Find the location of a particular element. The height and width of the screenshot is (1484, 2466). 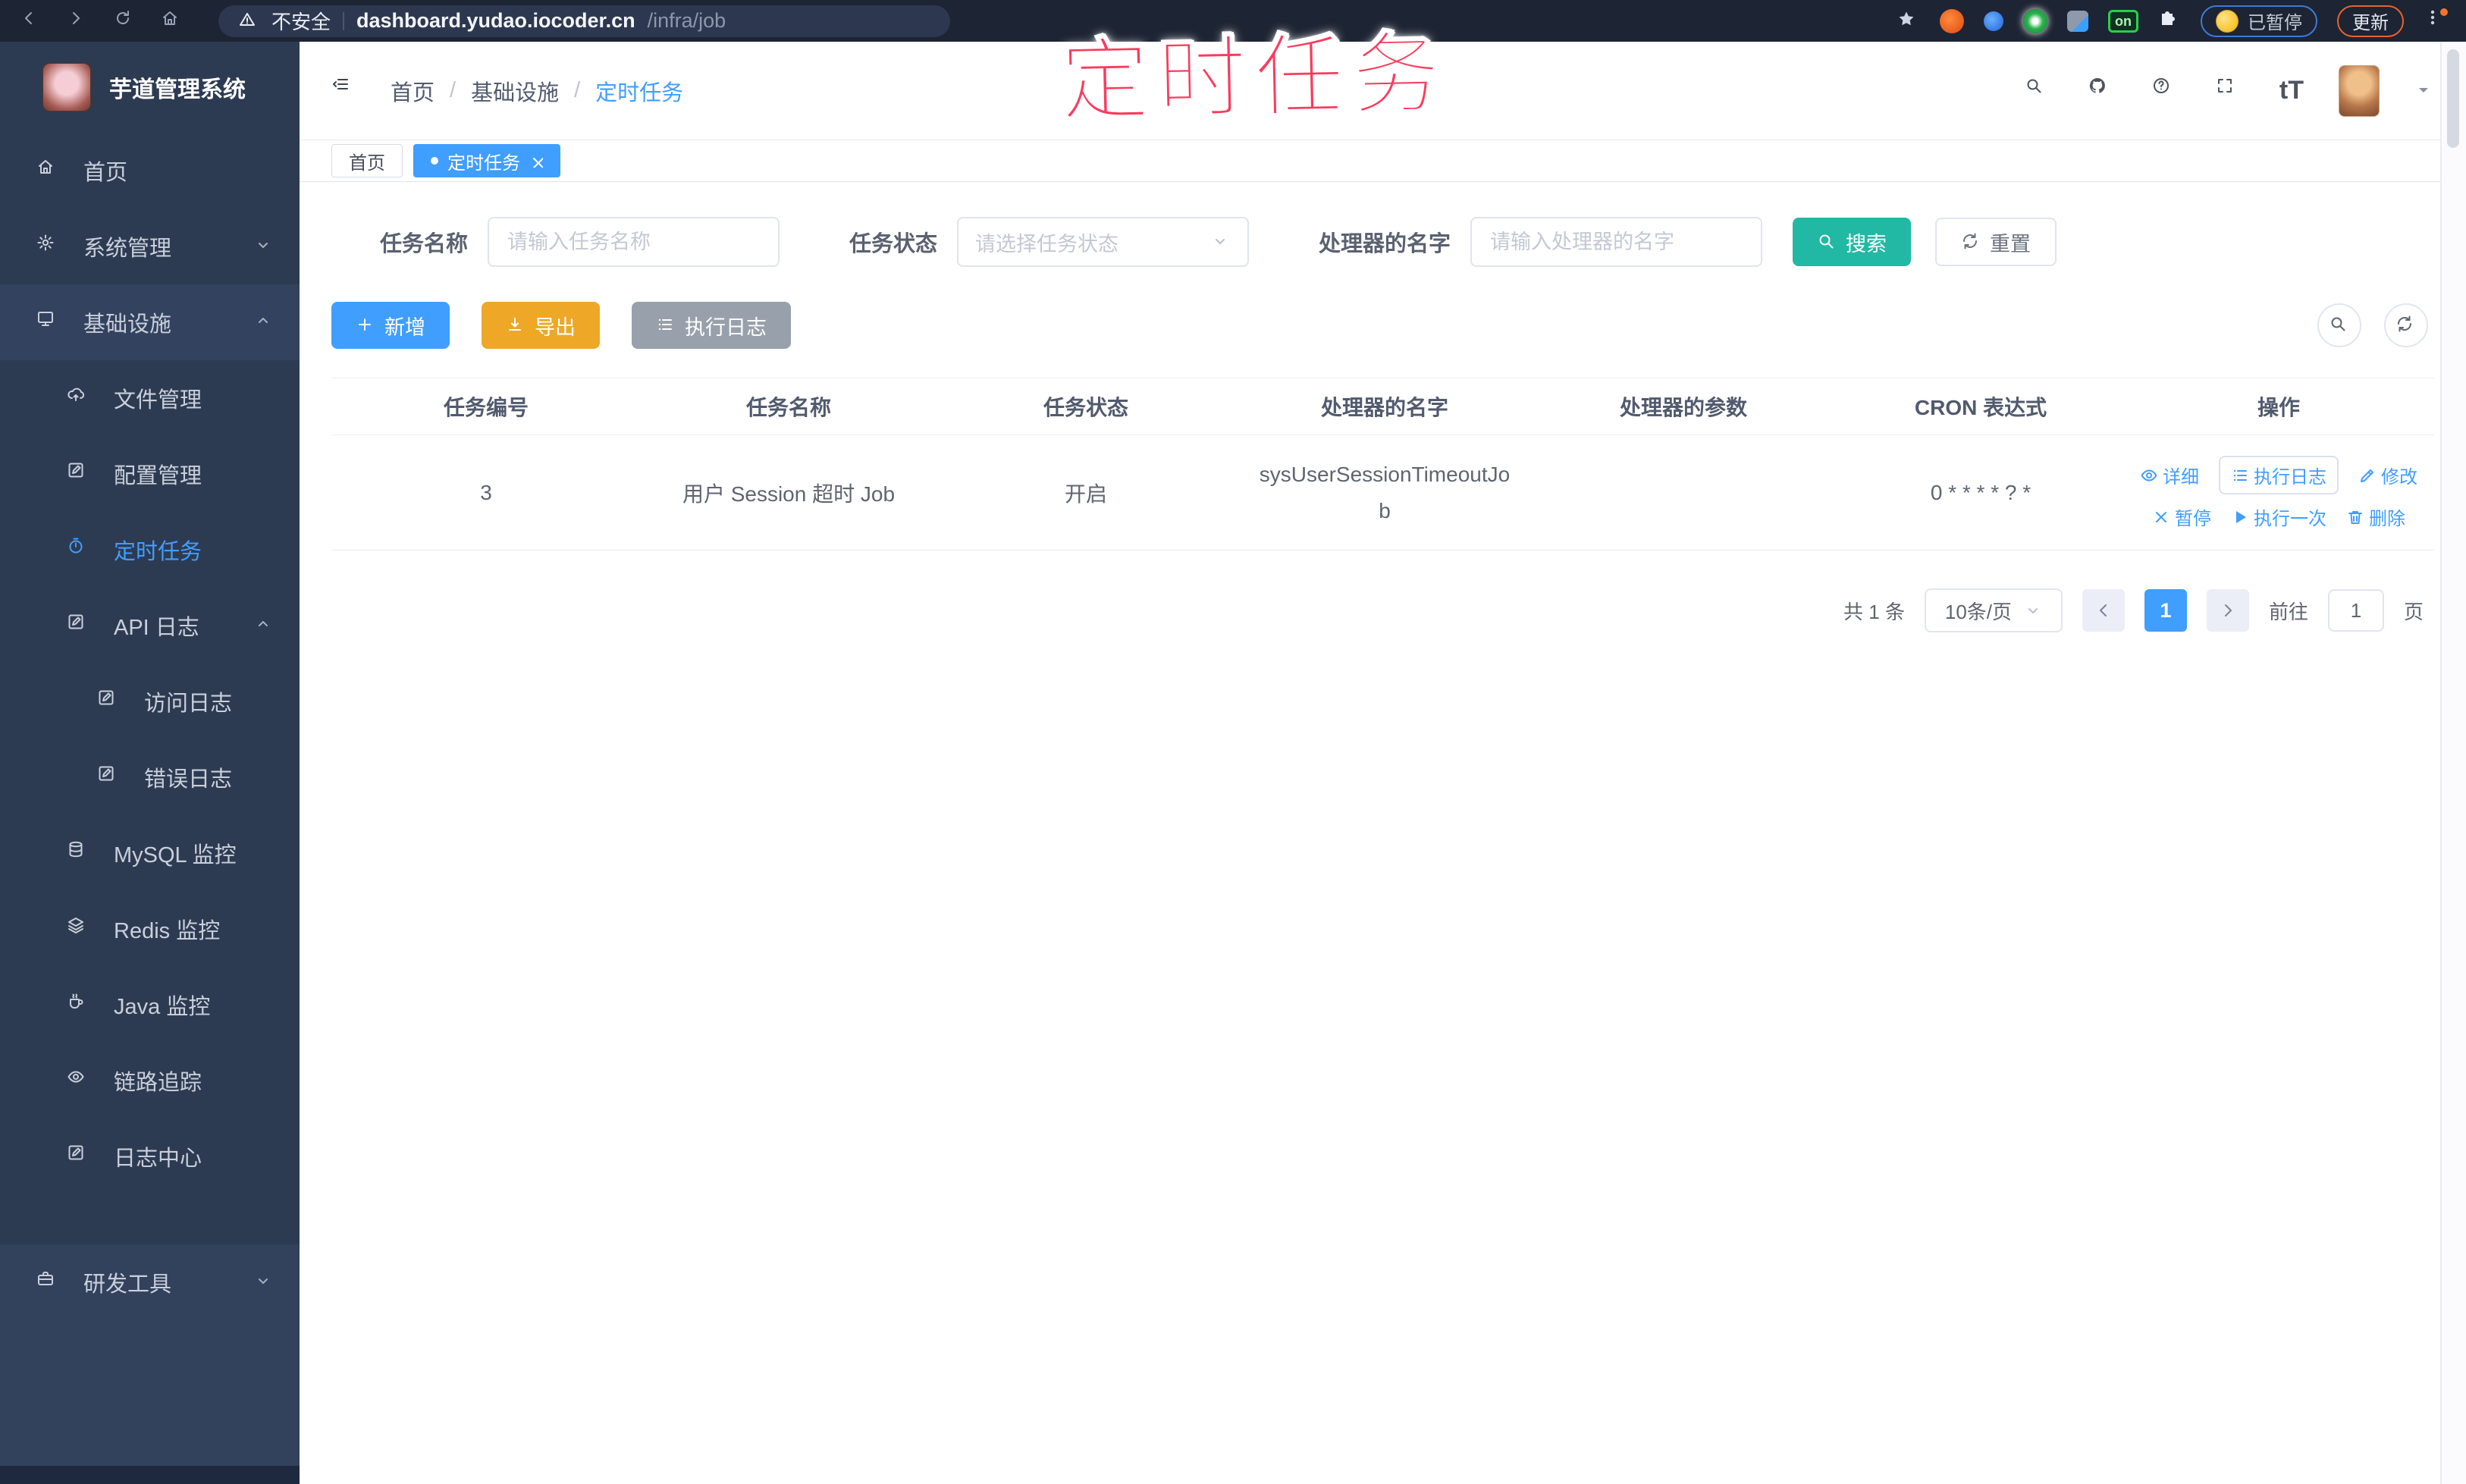

sidebar-item-home: 首页 is located at coordinates (150, 171).